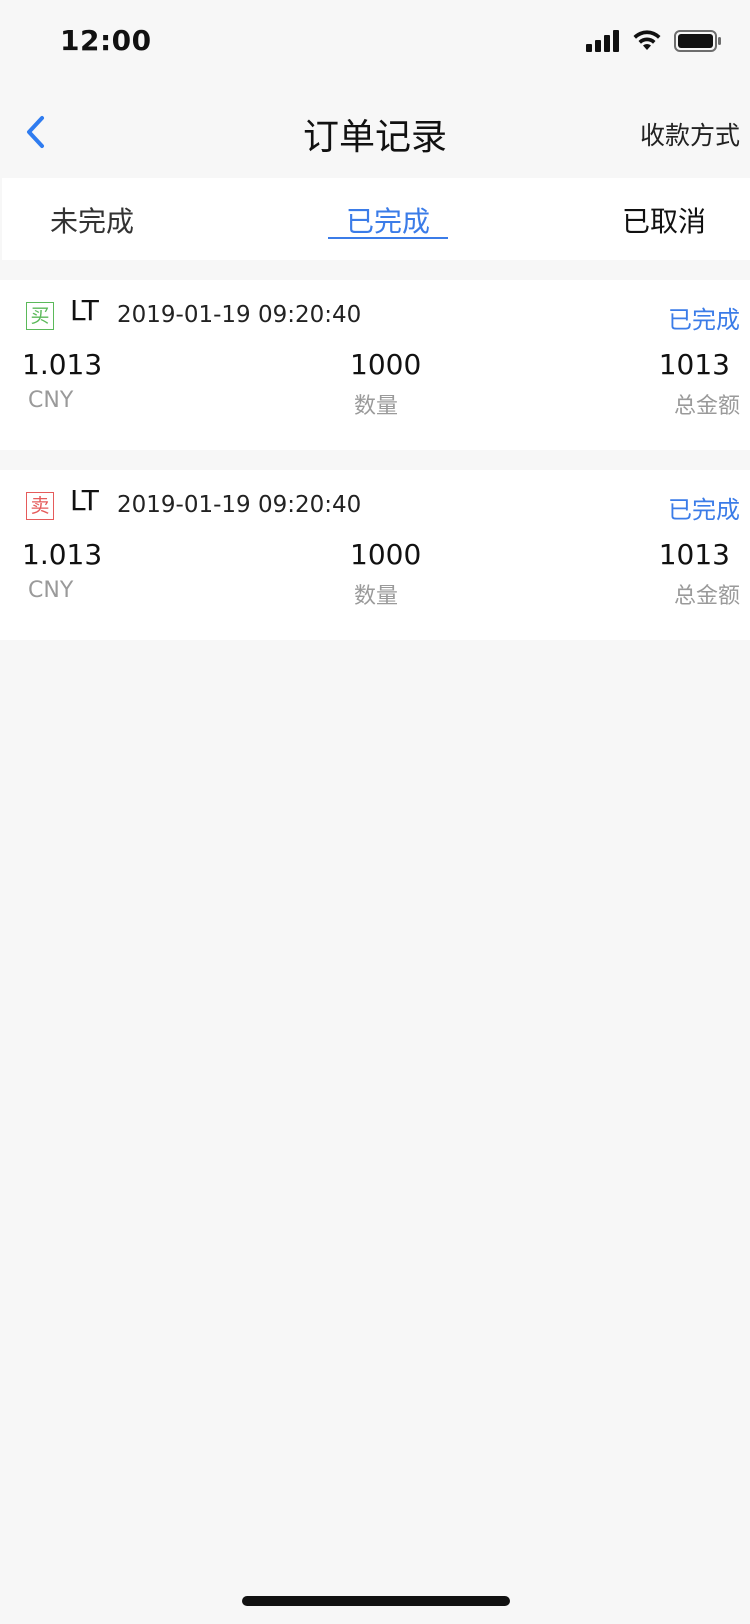 The width and height of the screenshot is (750, 1624). I want to click on wifi-icon, so click(647, 40).